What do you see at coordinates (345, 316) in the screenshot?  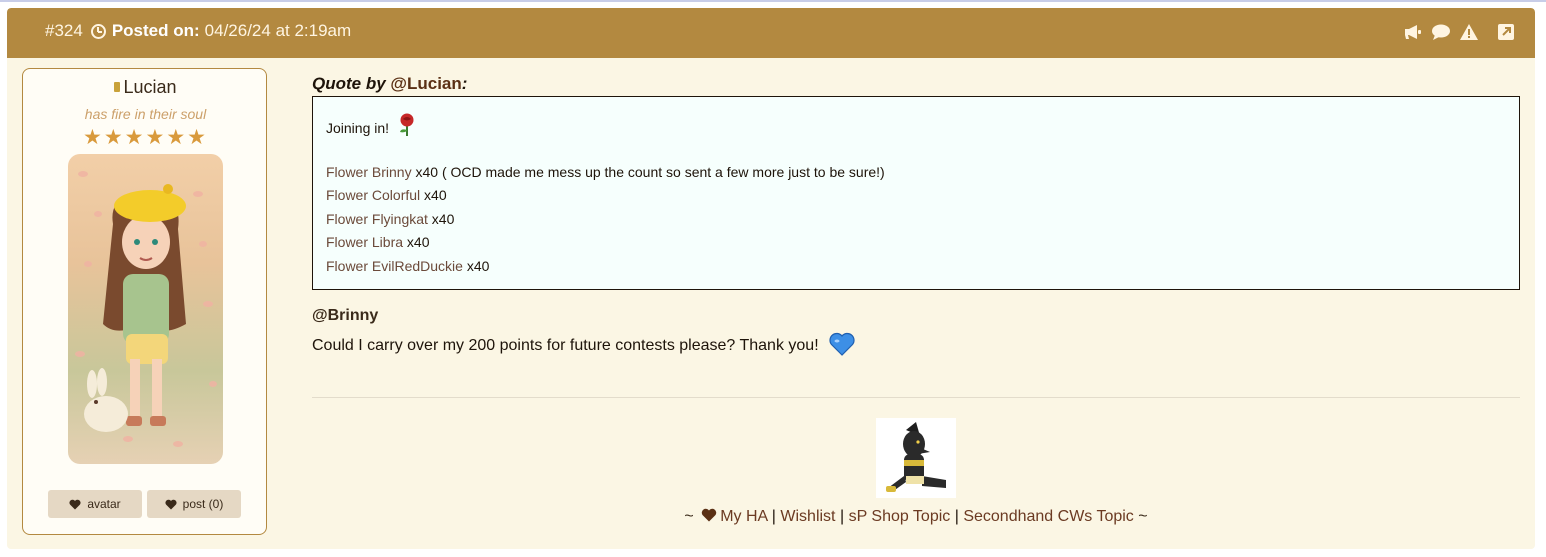 I see `reply-mention: @Brinny` at bounding box center [345, 316].